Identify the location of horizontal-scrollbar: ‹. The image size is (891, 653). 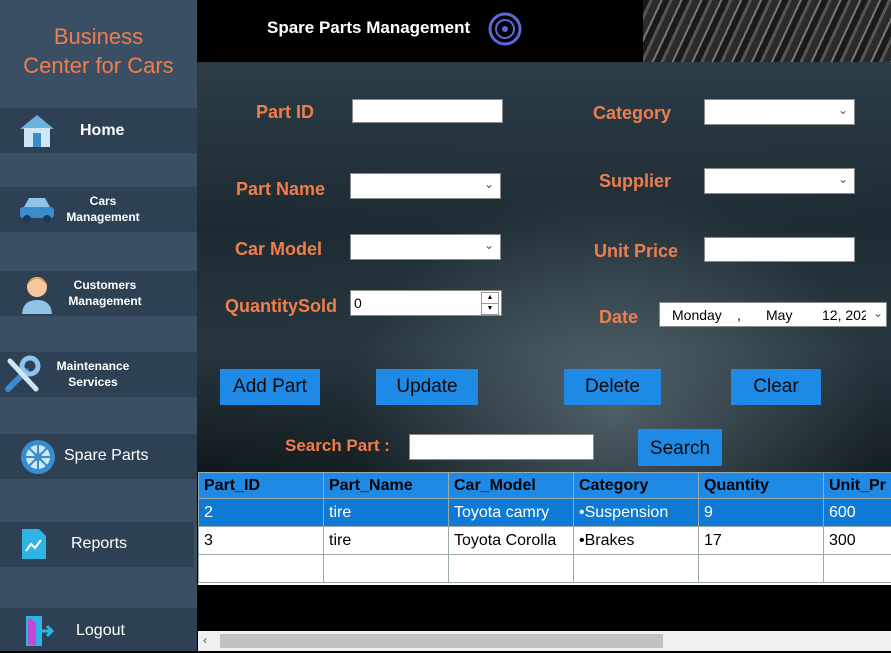
(544, 641).